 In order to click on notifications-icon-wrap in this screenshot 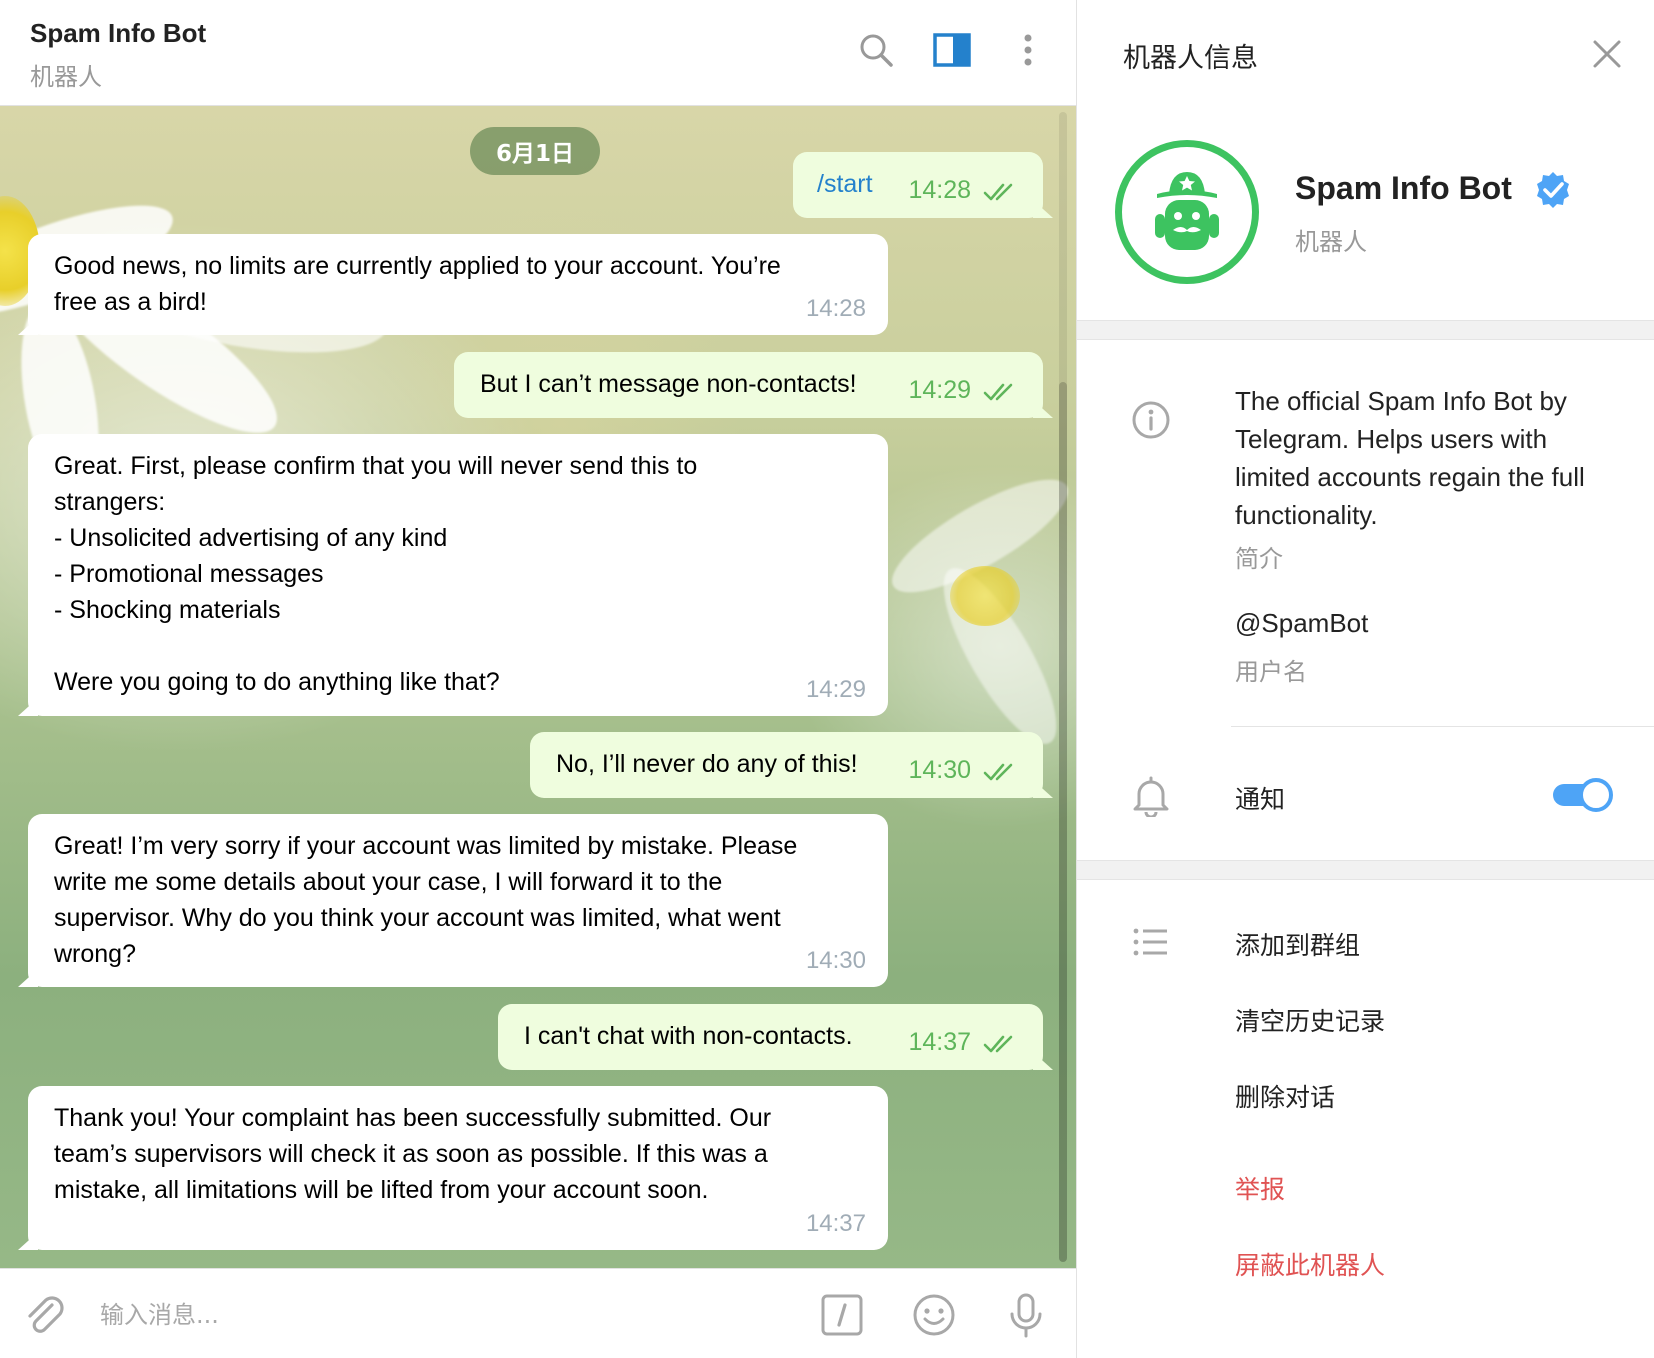, I will do `click(1151, 796)`.